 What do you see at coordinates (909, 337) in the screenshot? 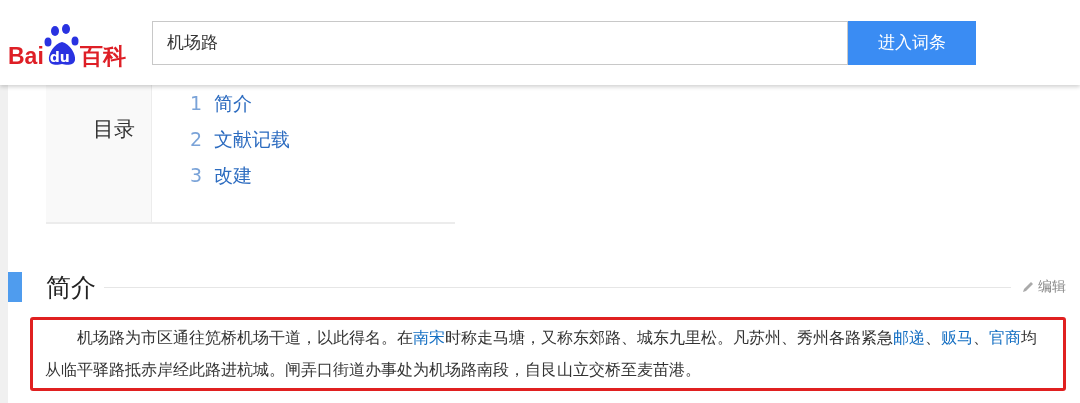
I see `text-link: 邮递` at bounding box center [909, 337].